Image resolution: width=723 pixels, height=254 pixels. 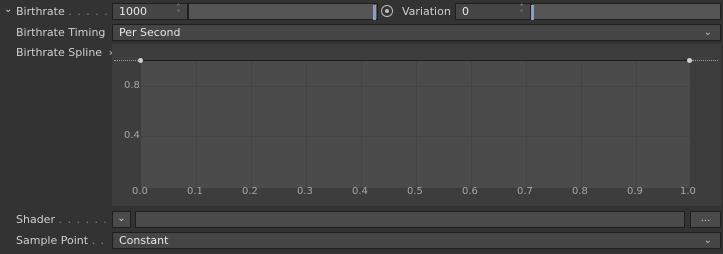 I want to click on animate-toggle-icon, so click(x=387, y=11).